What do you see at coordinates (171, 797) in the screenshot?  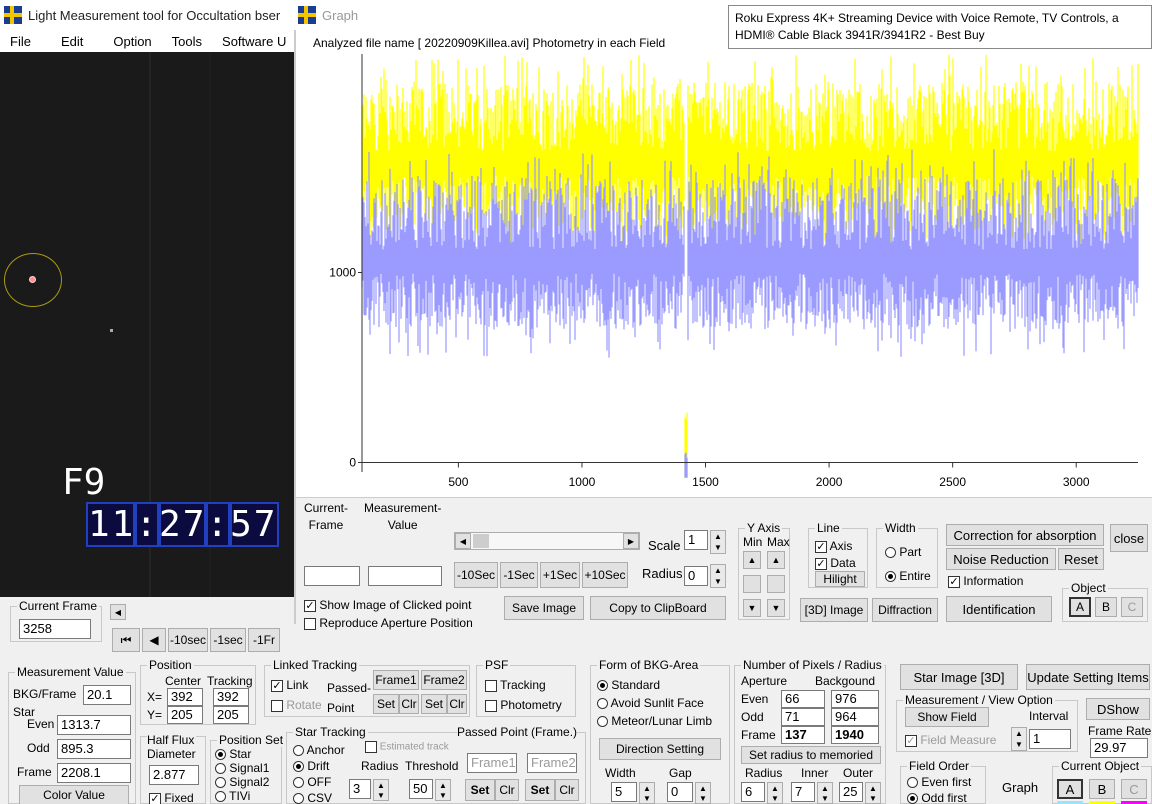 I see `fixed-option: Fixed` at bounding box center [171, 797].